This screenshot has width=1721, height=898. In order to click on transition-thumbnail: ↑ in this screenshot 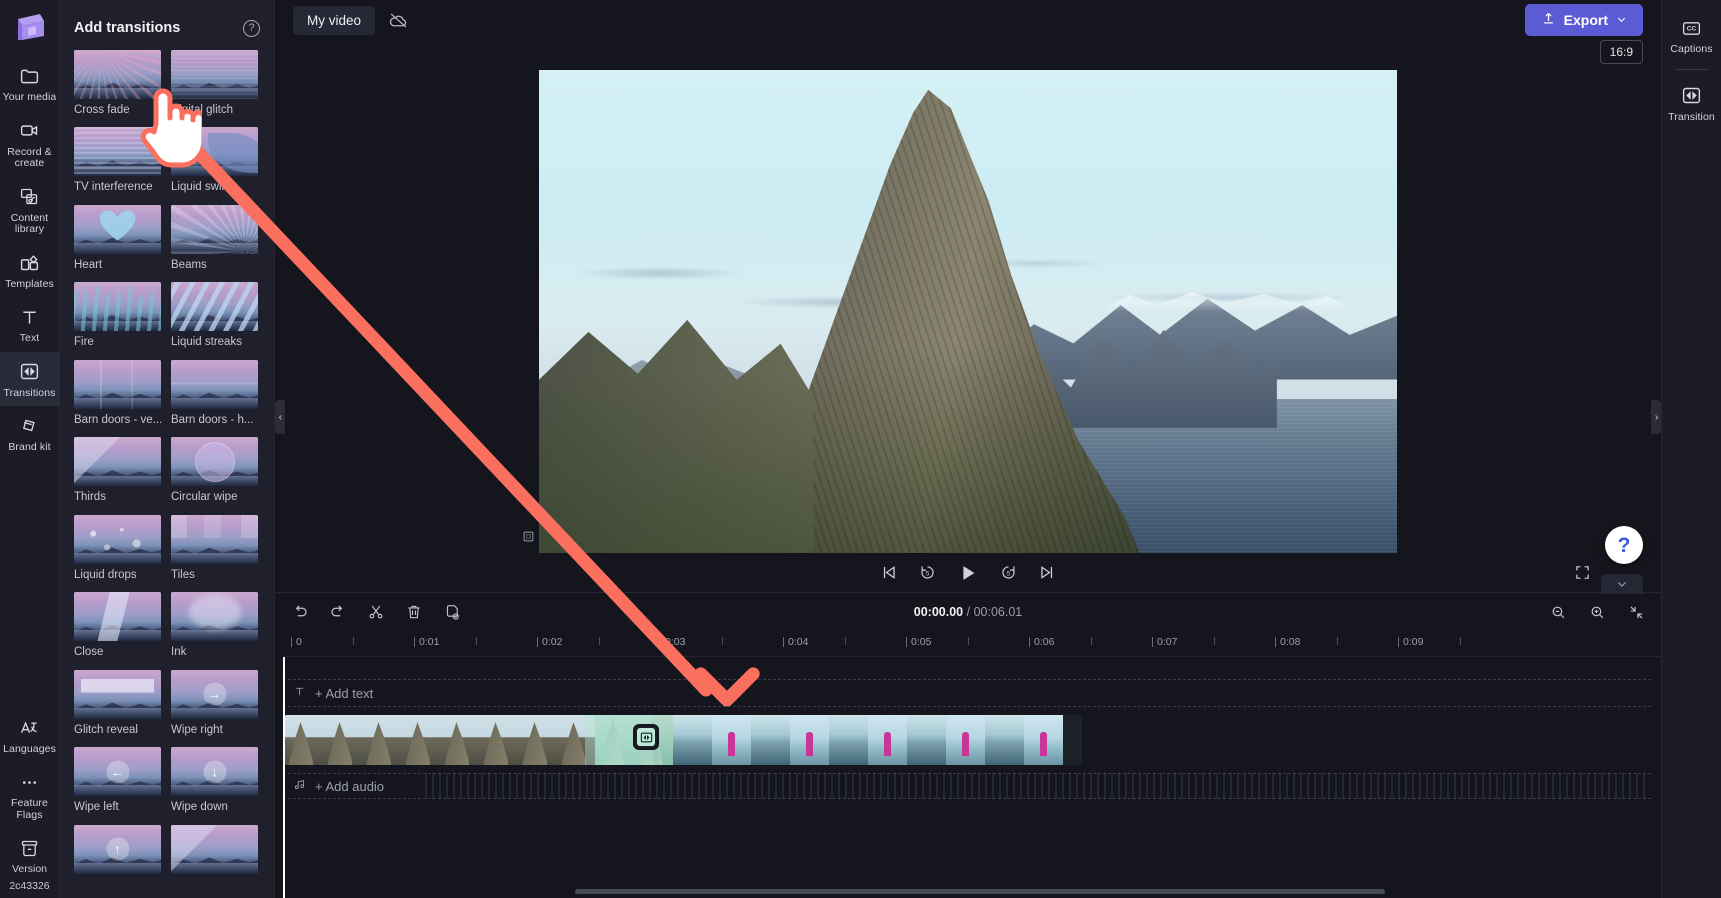, I will do `click(117, 849)`.